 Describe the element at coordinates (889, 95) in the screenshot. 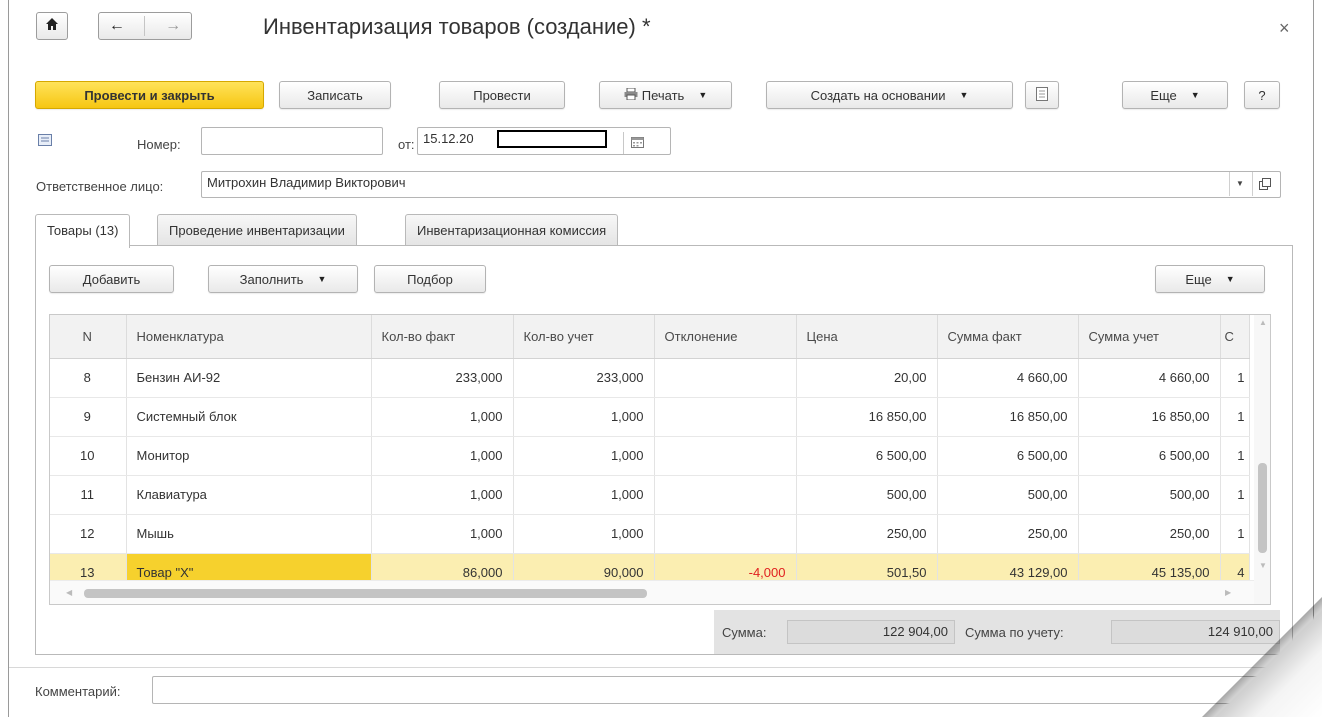

I see `create-based-on-button: Создать на основании ▼` at that location.